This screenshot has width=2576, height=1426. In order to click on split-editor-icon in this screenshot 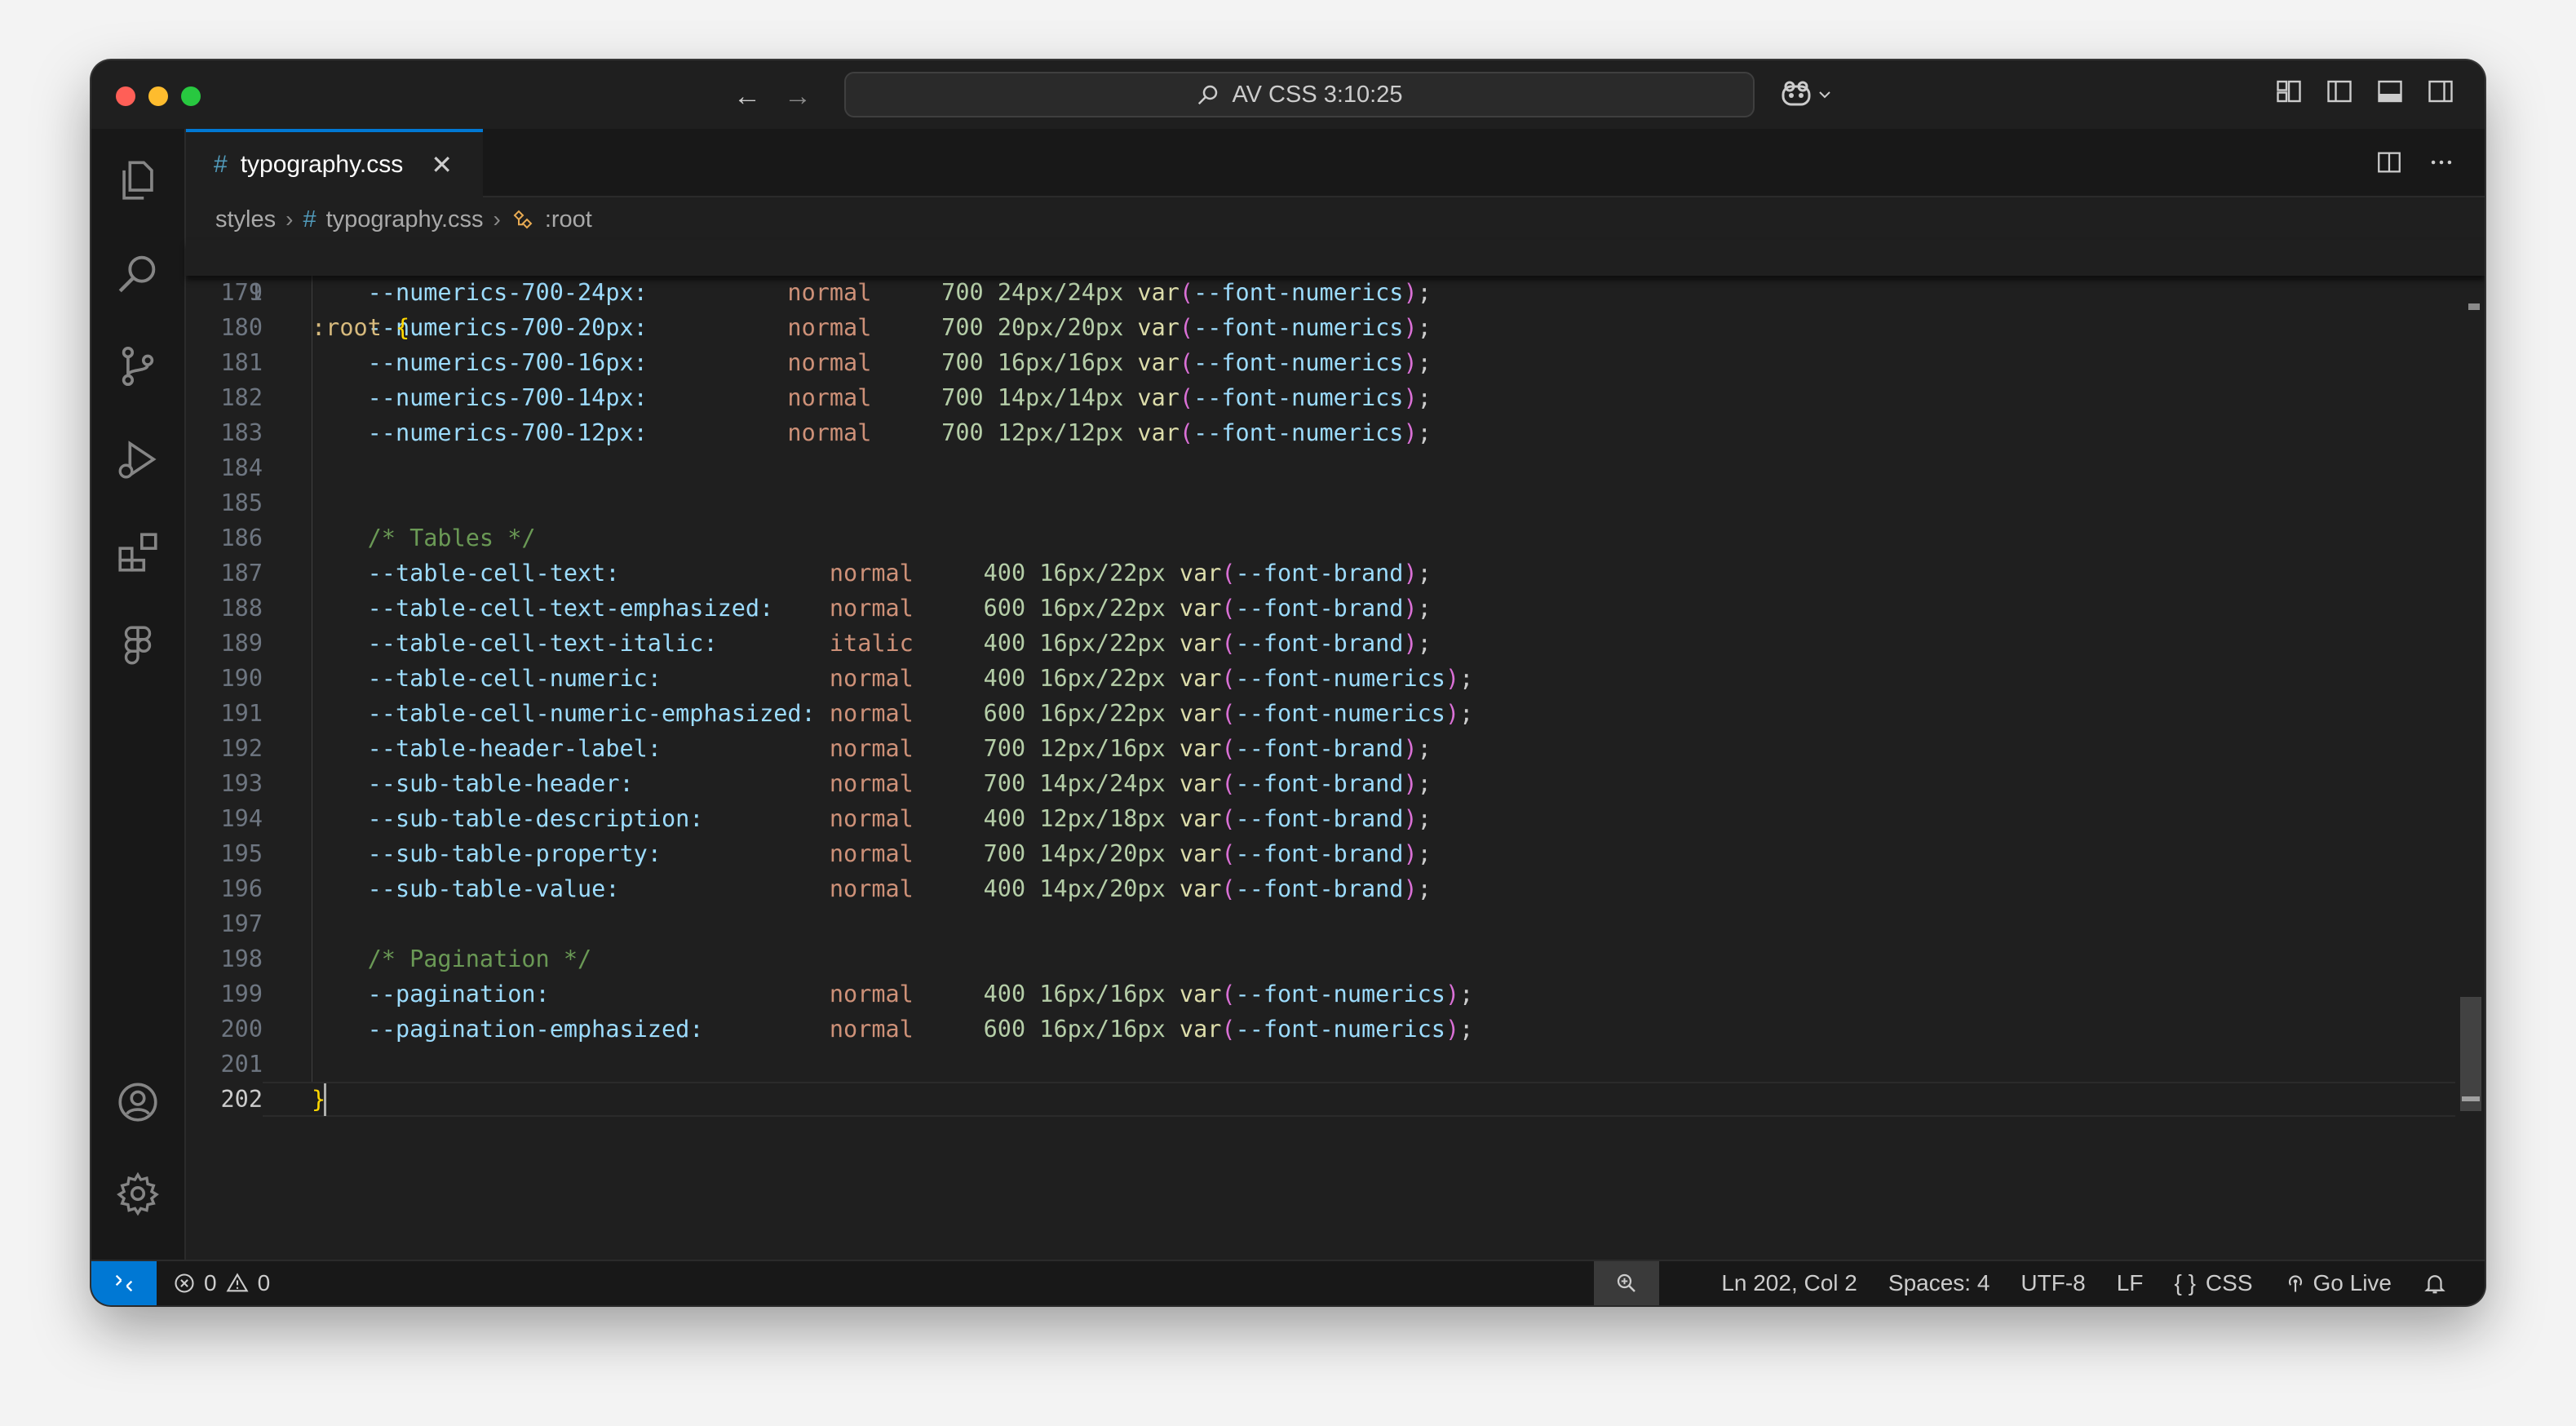, I will do `click(2389, 162)`.